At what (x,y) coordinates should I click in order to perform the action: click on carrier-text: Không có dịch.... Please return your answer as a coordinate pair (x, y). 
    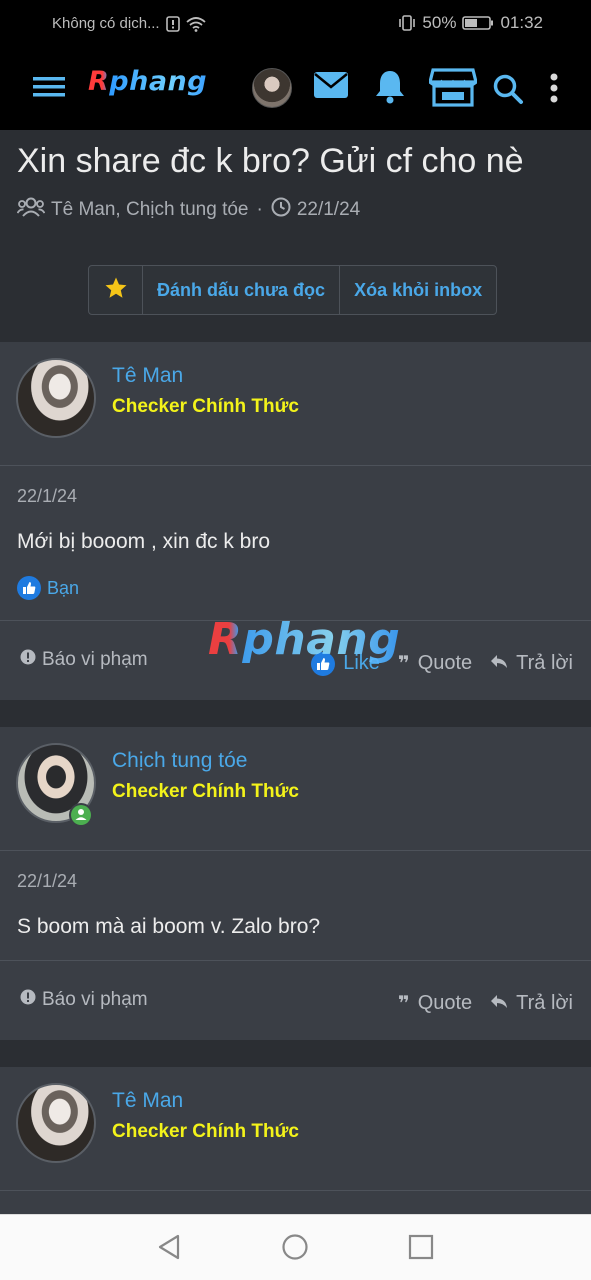
    Looking at the image, I should click on (106, 23).